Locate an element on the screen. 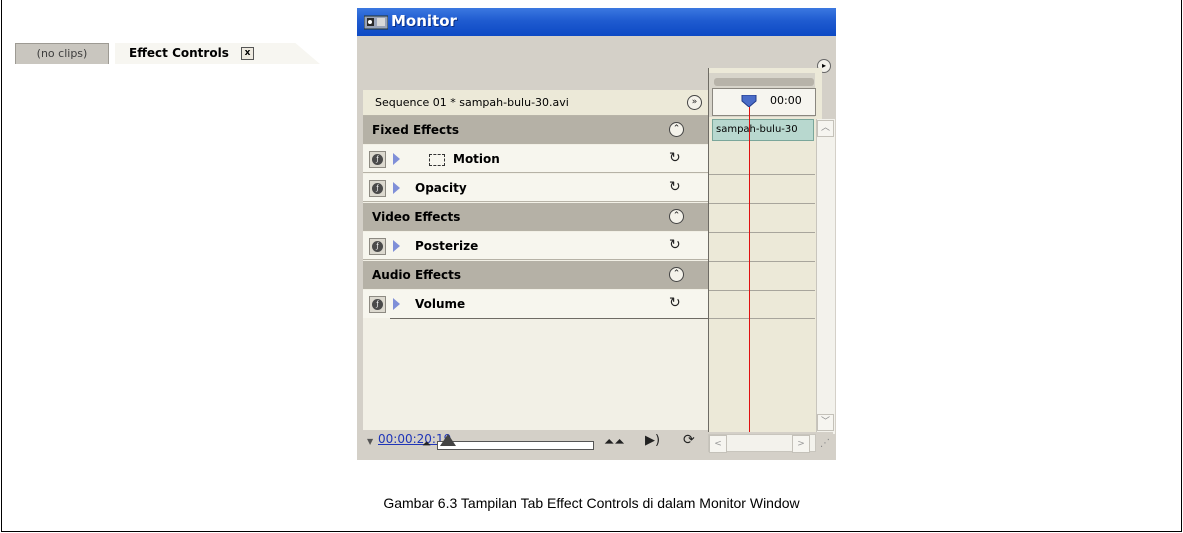  scroll-left-icon: < is located at coordinates (718, 444).